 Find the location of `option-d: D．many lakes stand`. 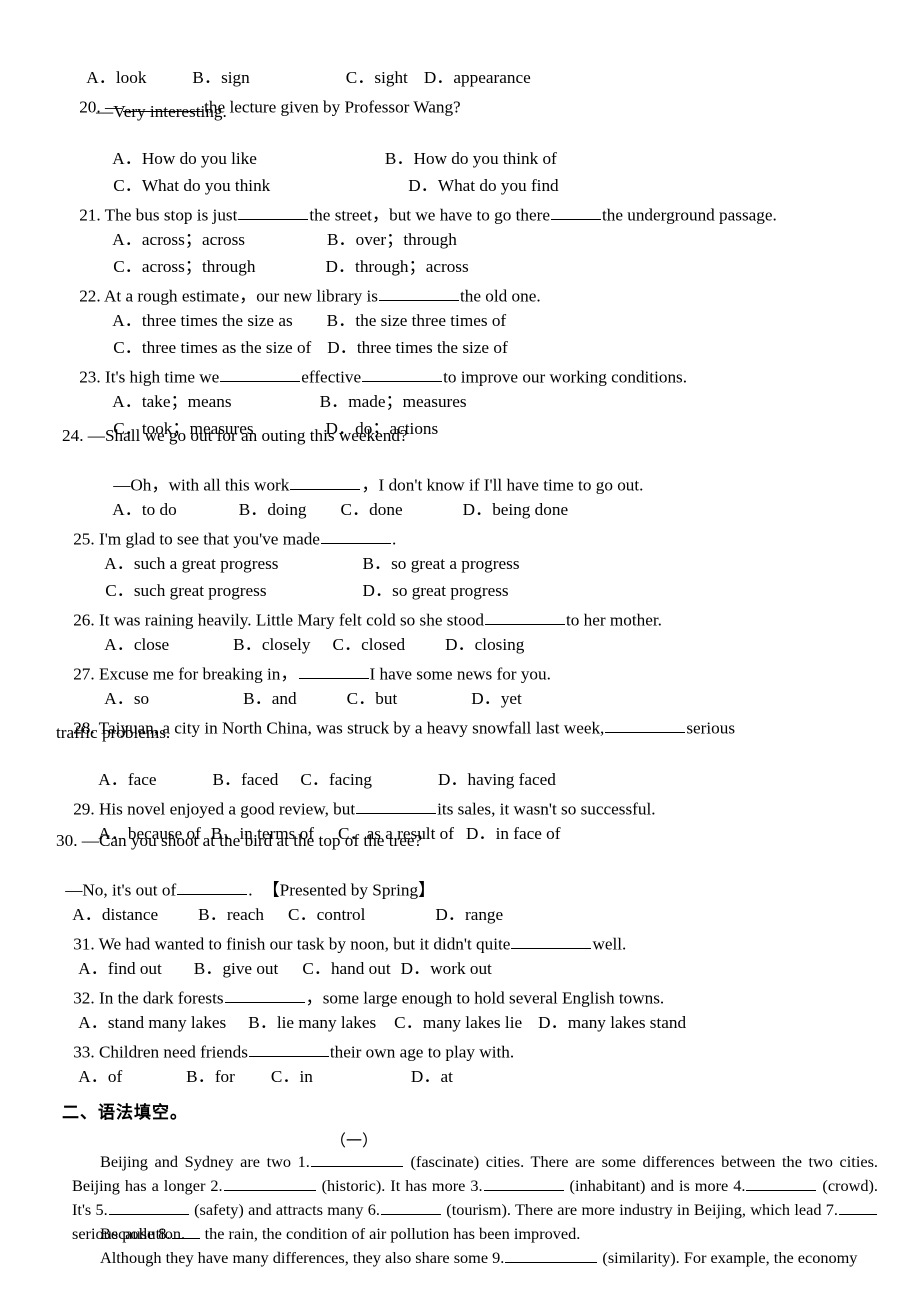

option-d: D．many lakes stand is located at coordinates (612, 1022).